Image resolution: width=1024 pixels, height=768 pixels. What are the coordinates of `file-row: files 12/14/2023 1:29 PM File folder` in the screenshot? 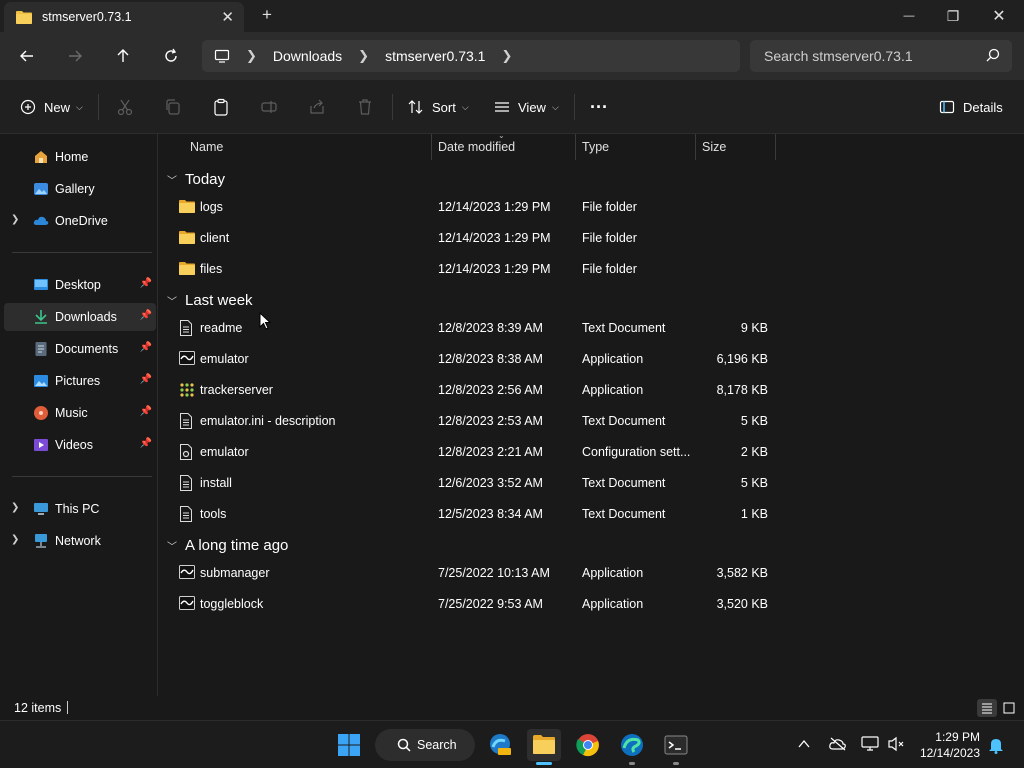 It's located at (469, 269).